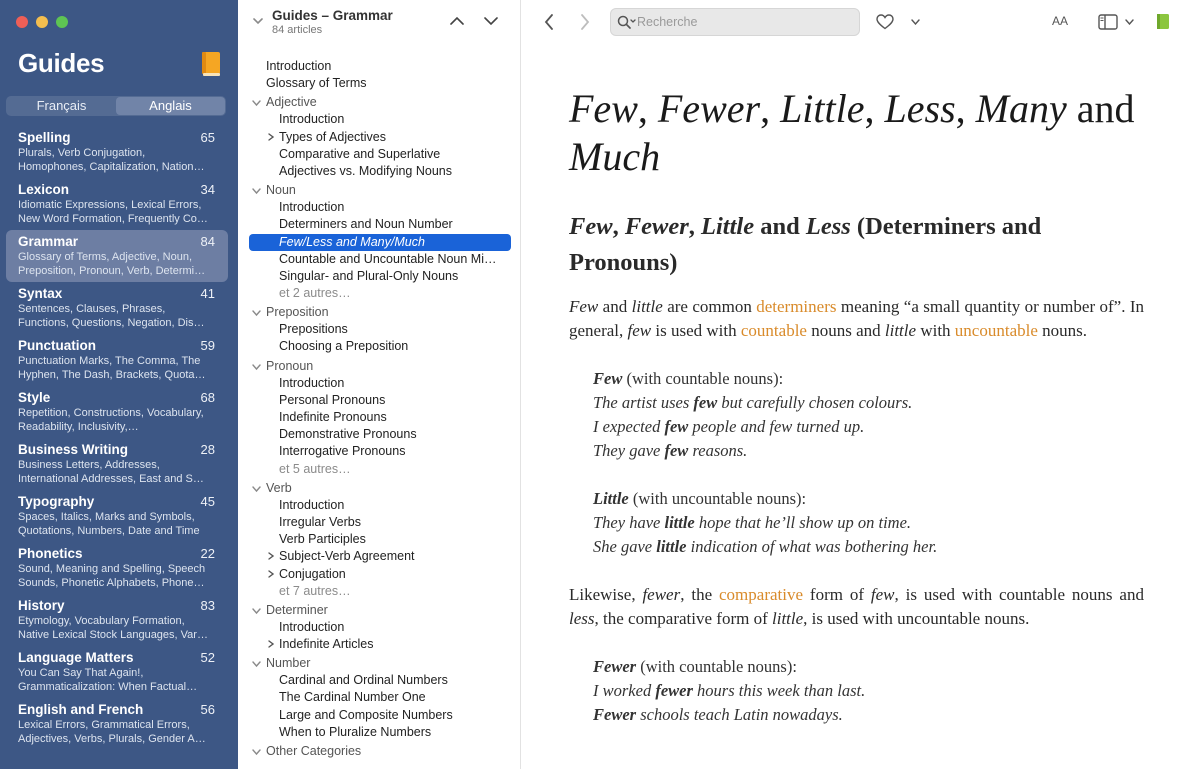 This screenshot has height=769, width=1186. Describe the element at coordinates (332, 15) in the screenshot. I see `toc-title: Guides – Grammar` at that location.